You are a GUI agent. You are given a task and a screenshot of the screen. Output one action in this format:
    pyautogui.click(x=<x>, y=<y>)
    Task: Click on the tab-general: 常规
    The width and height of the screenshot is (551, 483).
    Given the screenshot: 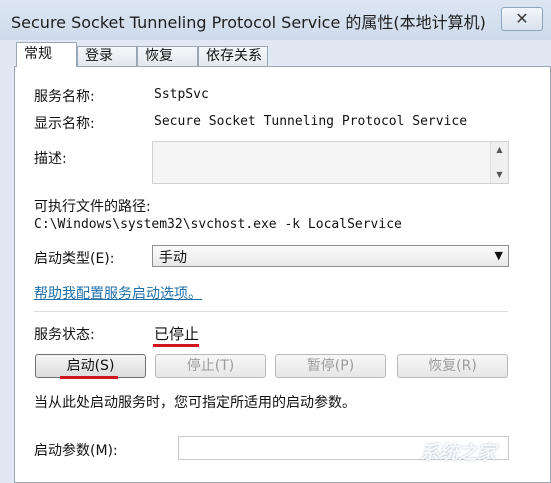 What is the action you would take?
    pyautogui.click(x=46, y=54)
    